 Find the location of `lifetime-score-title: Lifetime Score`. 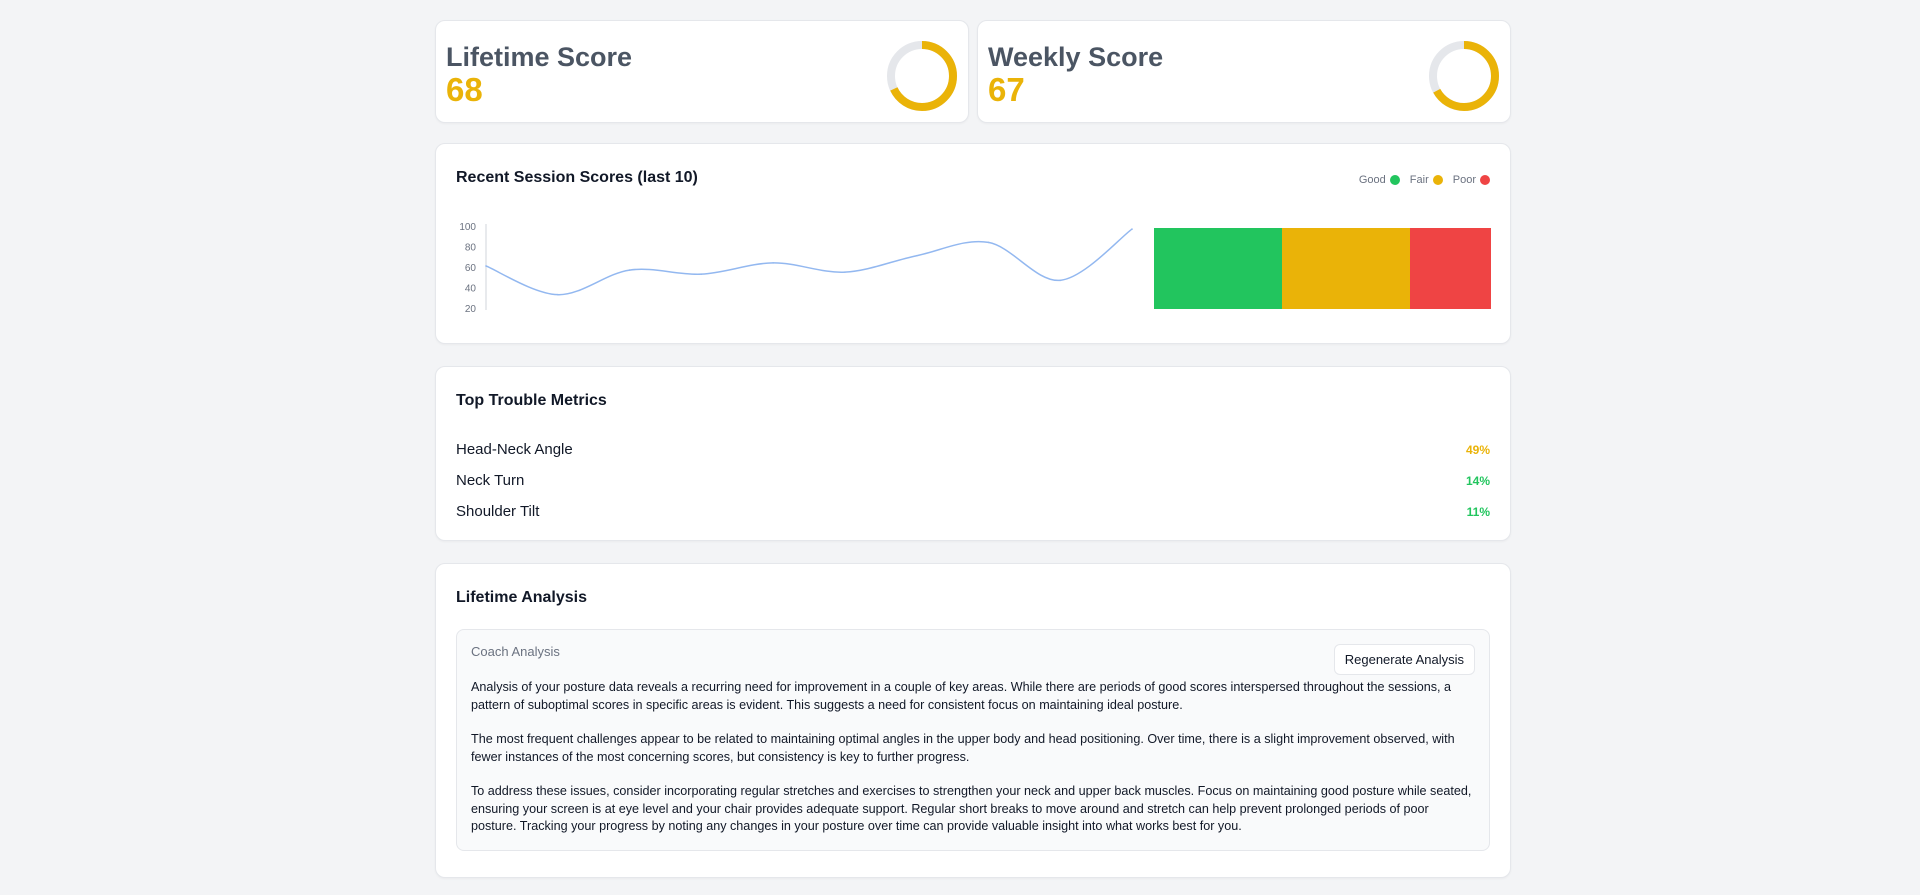

lifetime-score-title: Lifetime Score is located at coordinates (539, 57).